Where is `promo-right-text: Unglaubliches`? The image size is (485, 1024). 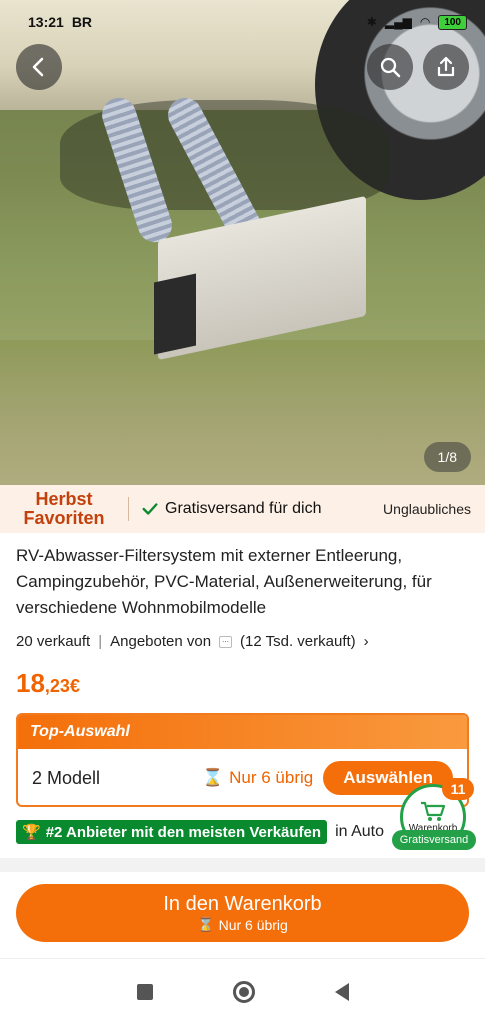 promo-right-text: Unglaubliches is located at coordinates (427, 509).